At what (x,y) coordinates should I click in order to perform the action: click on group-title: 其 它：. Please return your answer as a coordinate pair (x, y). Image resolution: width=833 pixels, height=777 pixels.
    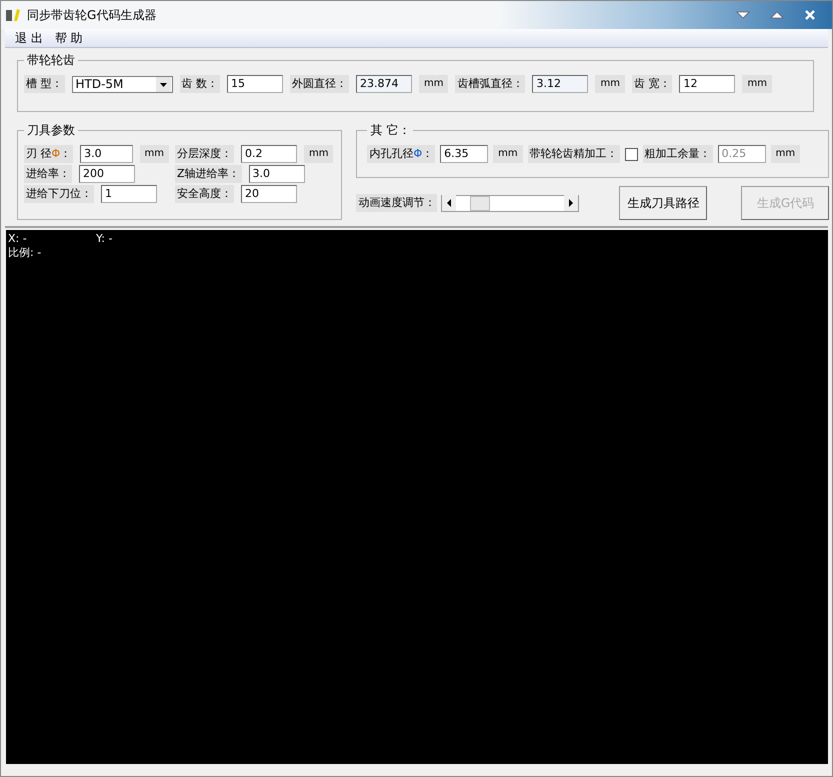
    Looking at the image, I should click on (390, 130).